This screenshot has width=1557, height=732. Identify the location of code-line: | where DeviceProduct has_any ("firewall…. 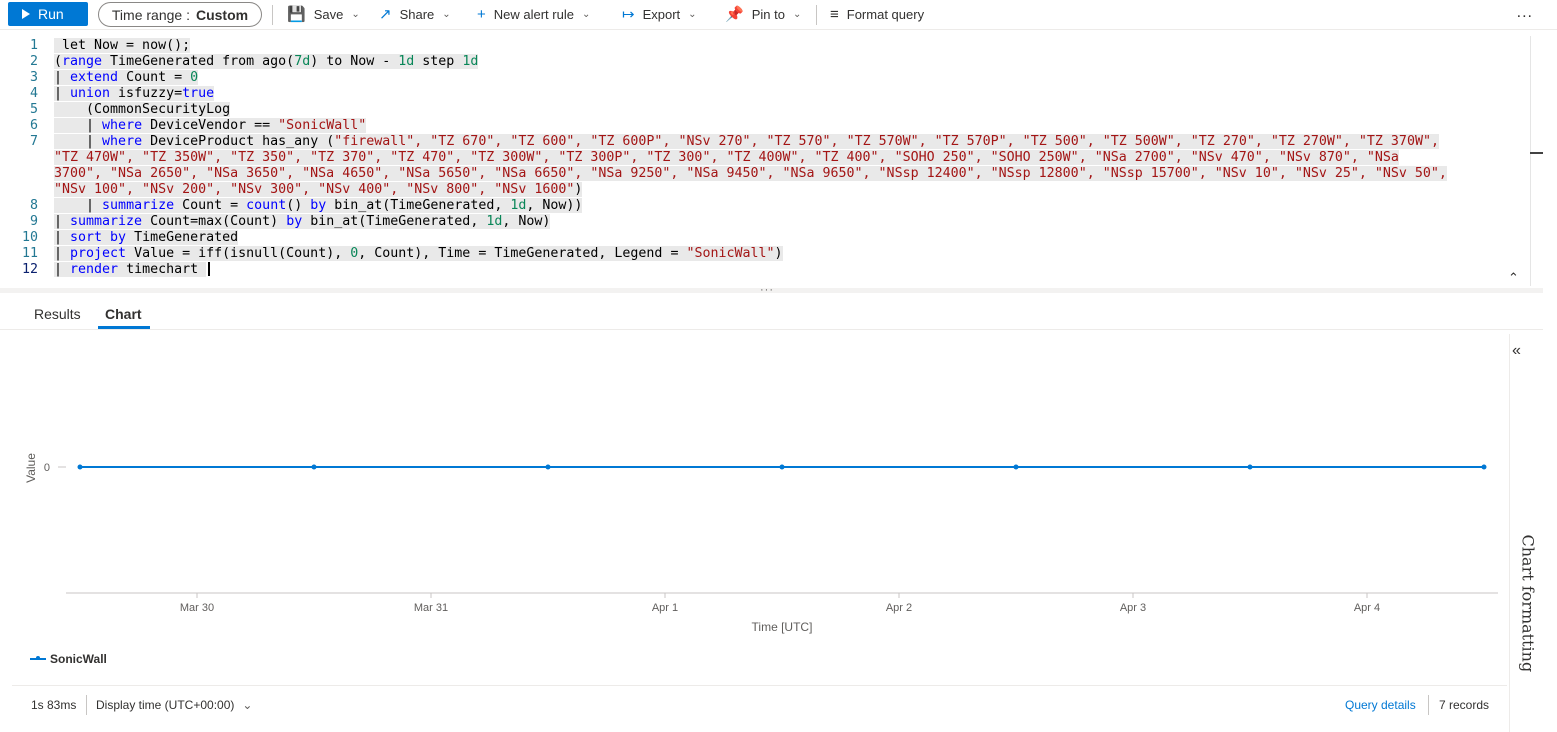
(746, 141).